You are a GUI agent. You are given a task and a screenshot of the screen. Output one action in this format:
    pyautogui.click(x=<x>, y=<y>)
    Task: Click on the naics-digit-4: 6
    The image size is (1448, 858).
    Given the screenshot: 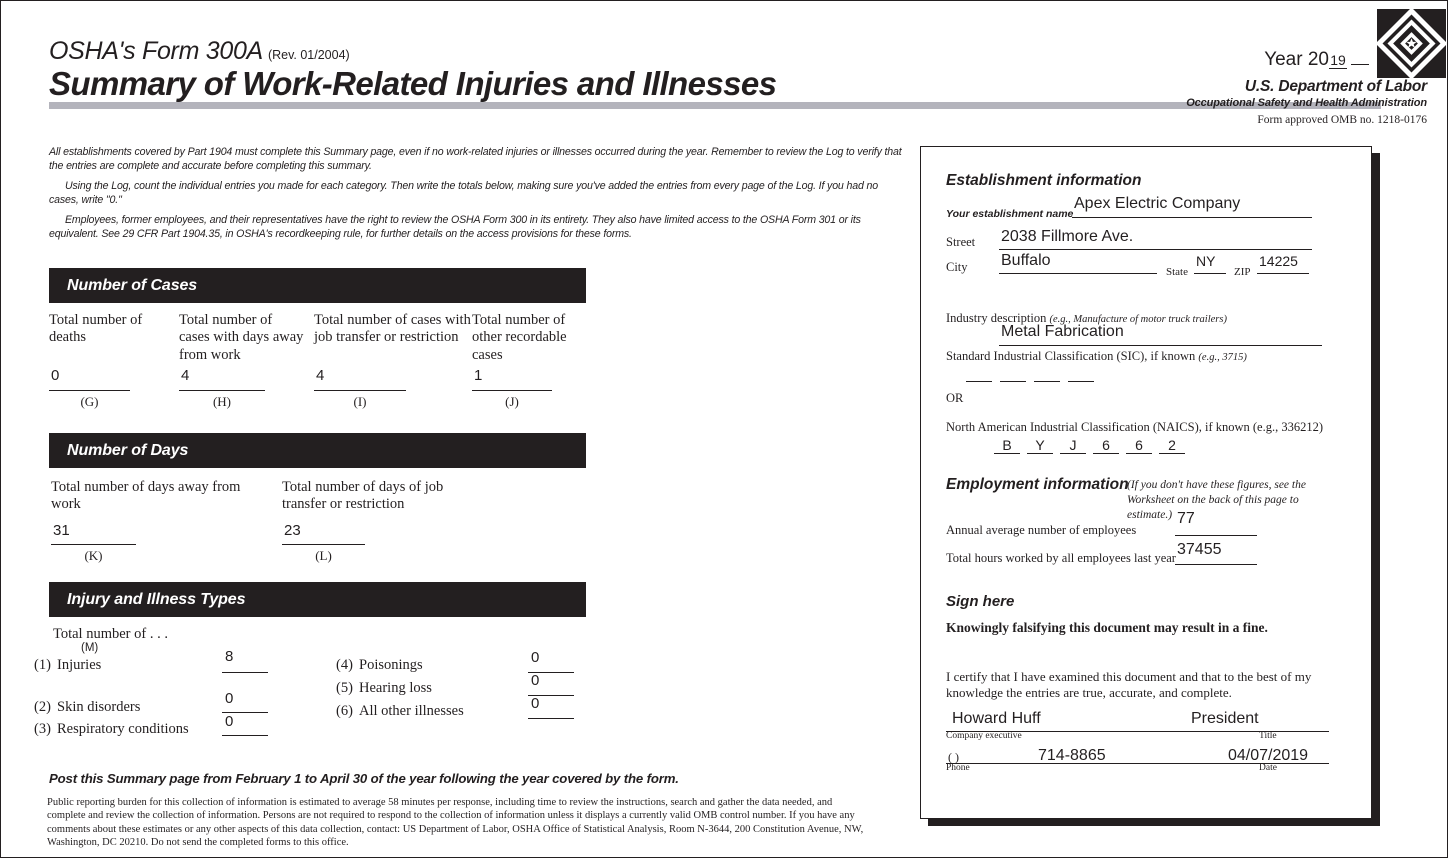 What is the action you would take?
    pyautogui.click(x=1106, y=445)
    